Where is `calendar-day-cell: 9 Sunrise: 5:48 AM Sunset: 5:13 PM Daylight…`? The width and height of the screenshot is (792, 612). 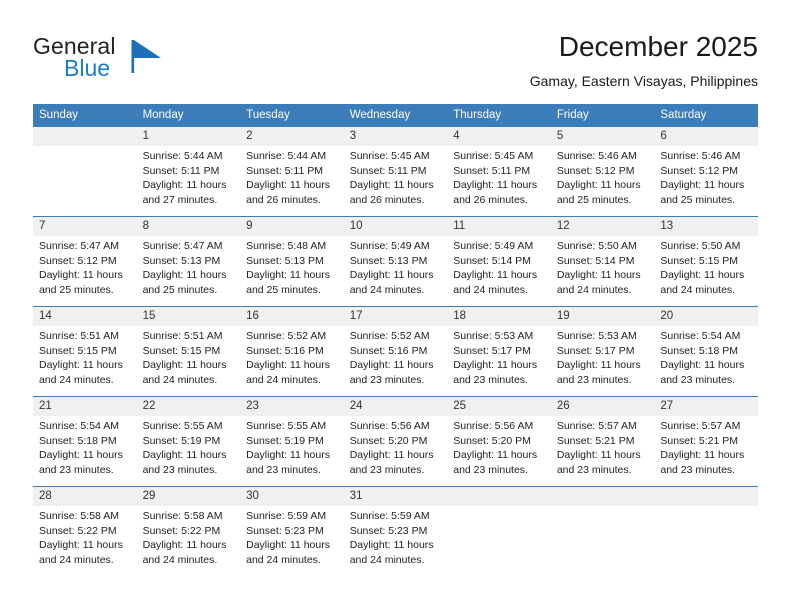
calendar-day-cell: 9 Sunrise: 5:48 AM Sunset: 5:13 PM Daylight… is located at coordinates (292, 261).